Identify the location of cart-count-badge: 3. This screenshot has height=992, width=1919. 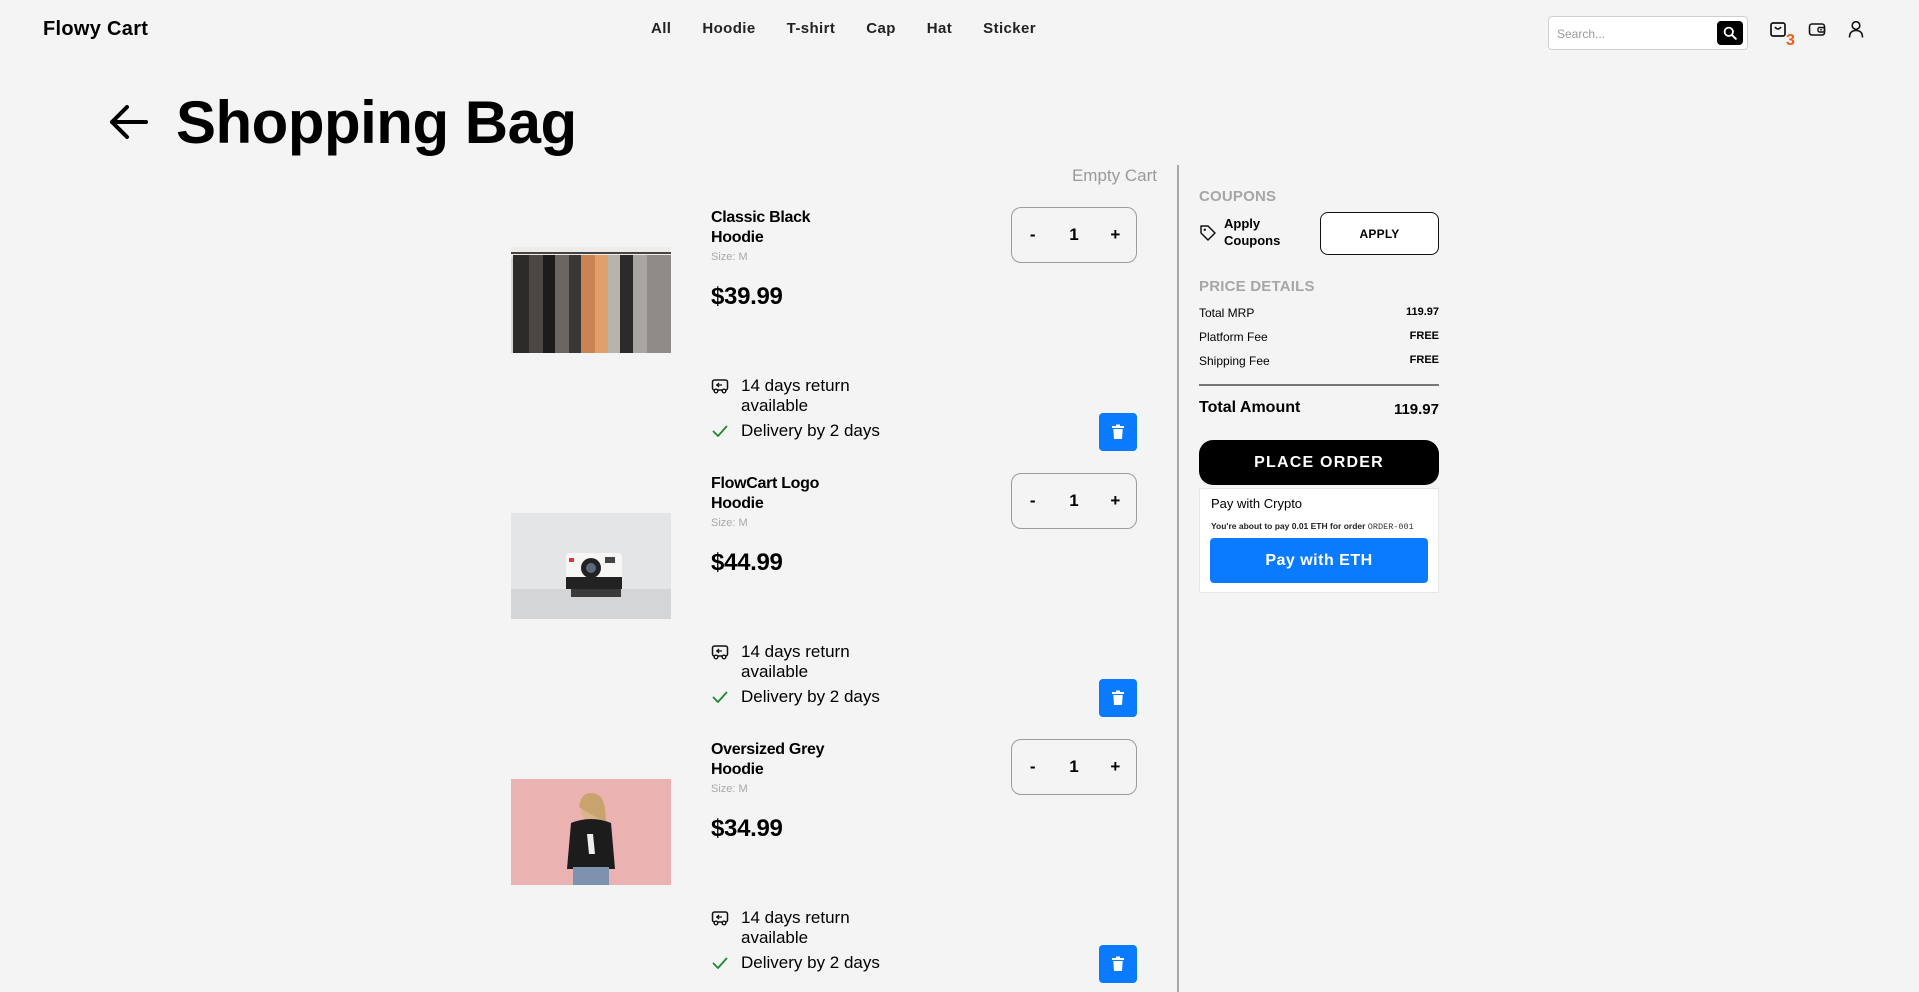
(1790, 40).